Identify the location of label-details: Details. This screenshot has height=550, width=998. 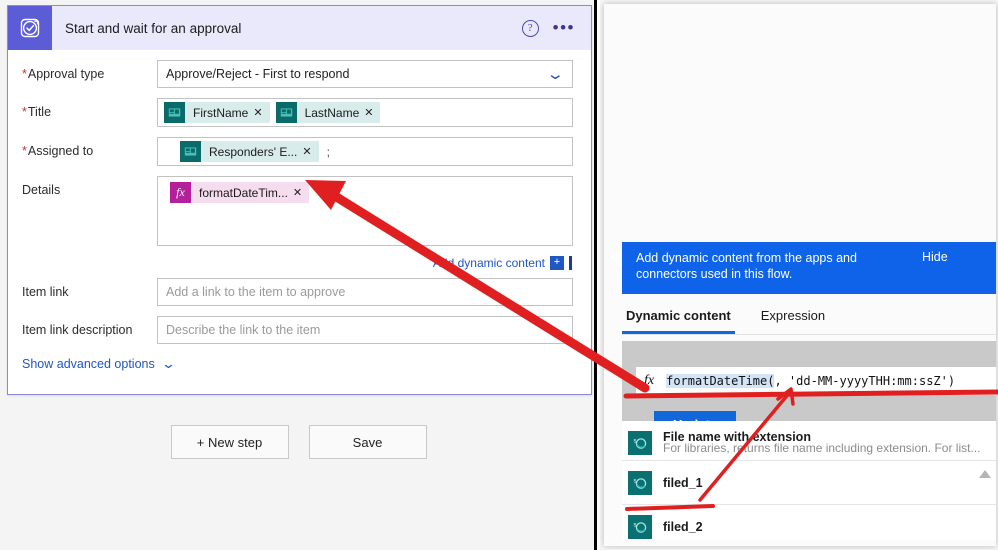
(41, 190).